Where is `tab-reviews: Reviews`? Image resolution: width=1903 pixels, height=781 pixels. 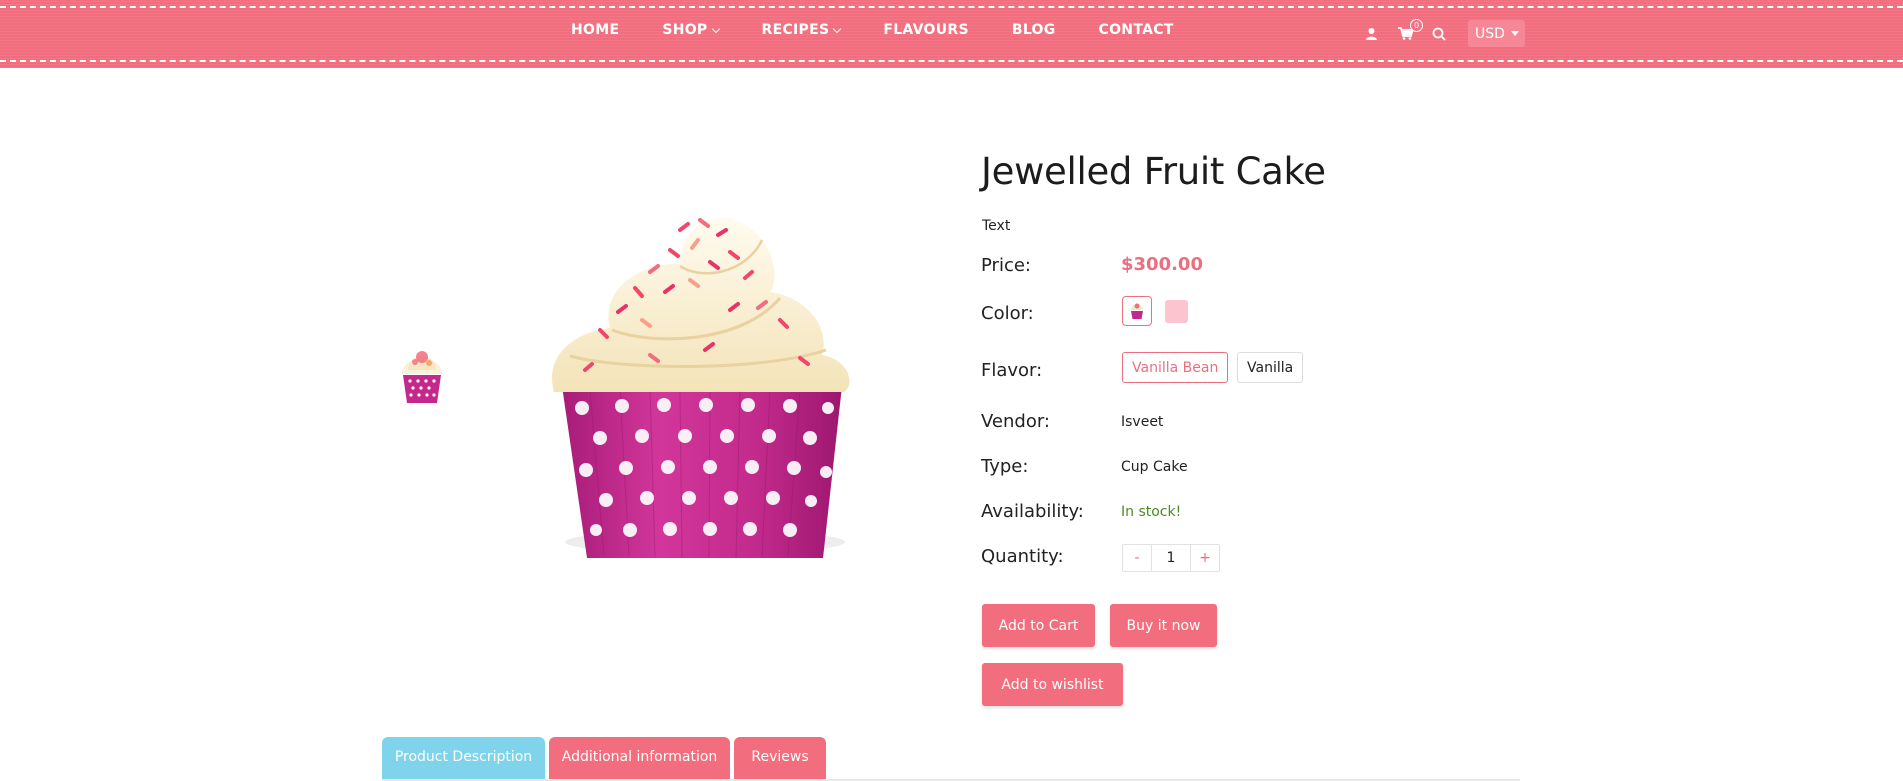 tab-reviews: Reviews is located at coordinates (780, 759).